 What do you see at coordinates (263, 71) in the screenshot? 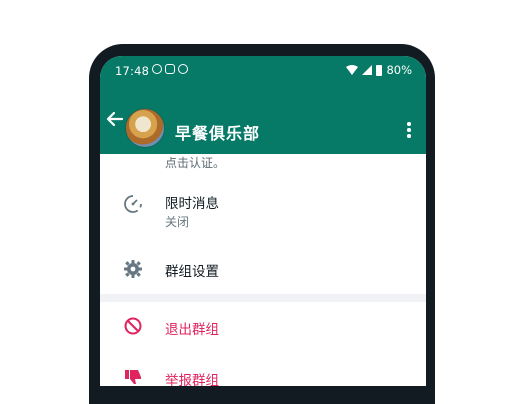
I see `status-bar: 17:48 80%` at bounding box center [263, 71].